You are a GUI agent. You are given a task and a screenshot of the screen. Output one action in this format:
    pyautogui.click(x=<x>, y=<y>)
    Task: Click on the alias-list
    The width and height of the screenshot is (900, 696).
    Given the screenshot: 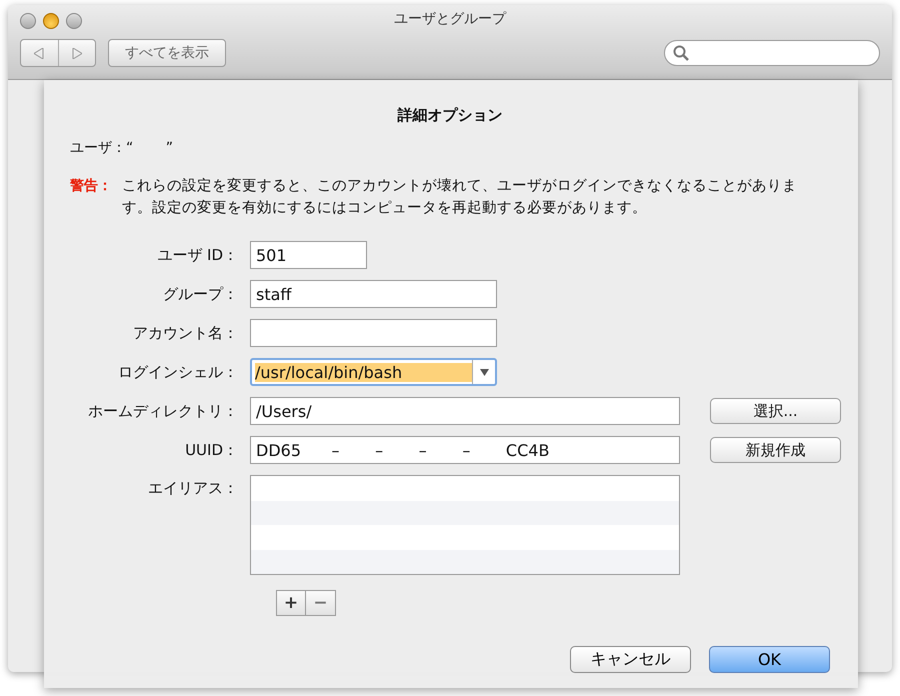 What is the action you would take?
    pyautogui.click(x=465, y=525)
    